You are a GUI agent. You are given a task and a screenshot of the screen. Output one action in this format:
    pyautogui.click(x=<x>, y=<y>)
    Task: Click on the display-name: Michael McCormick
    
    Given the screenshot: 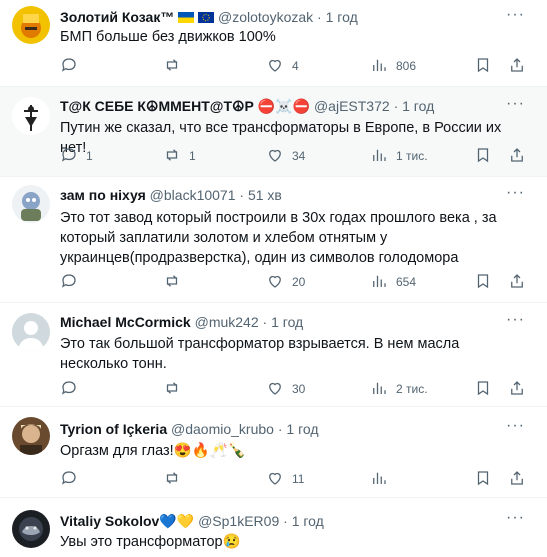 What is the action you would take?
    pyautogui.click(x=125, y=322)
    